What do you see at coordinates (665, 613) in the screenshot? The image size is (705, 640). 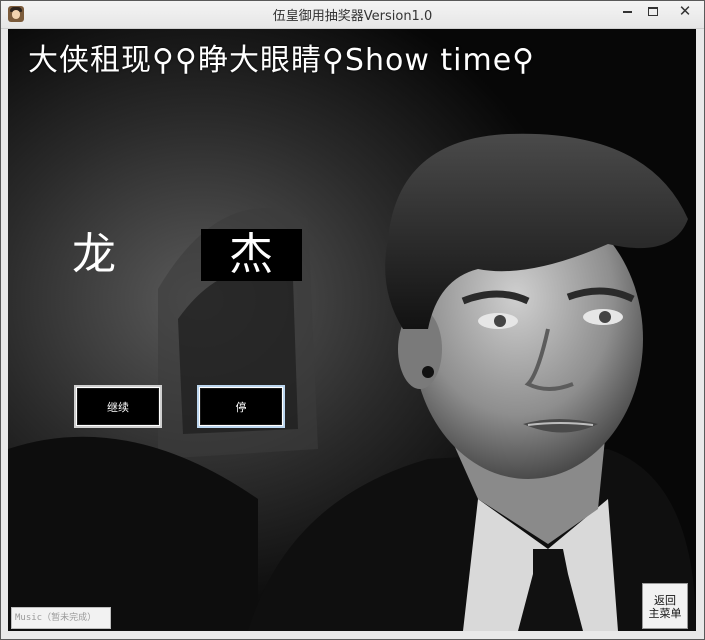 I see `return-label-line2: 主菜单` at bounding box center [665, 613].